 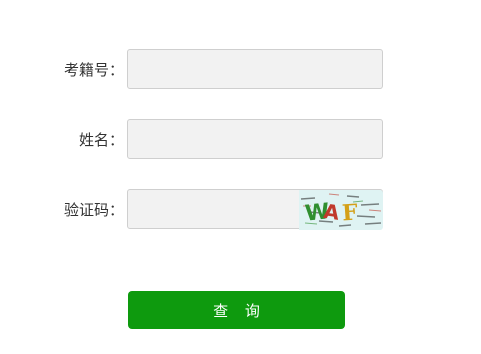 I want to click on query-button: 查 询, so click(x=236, y=310).